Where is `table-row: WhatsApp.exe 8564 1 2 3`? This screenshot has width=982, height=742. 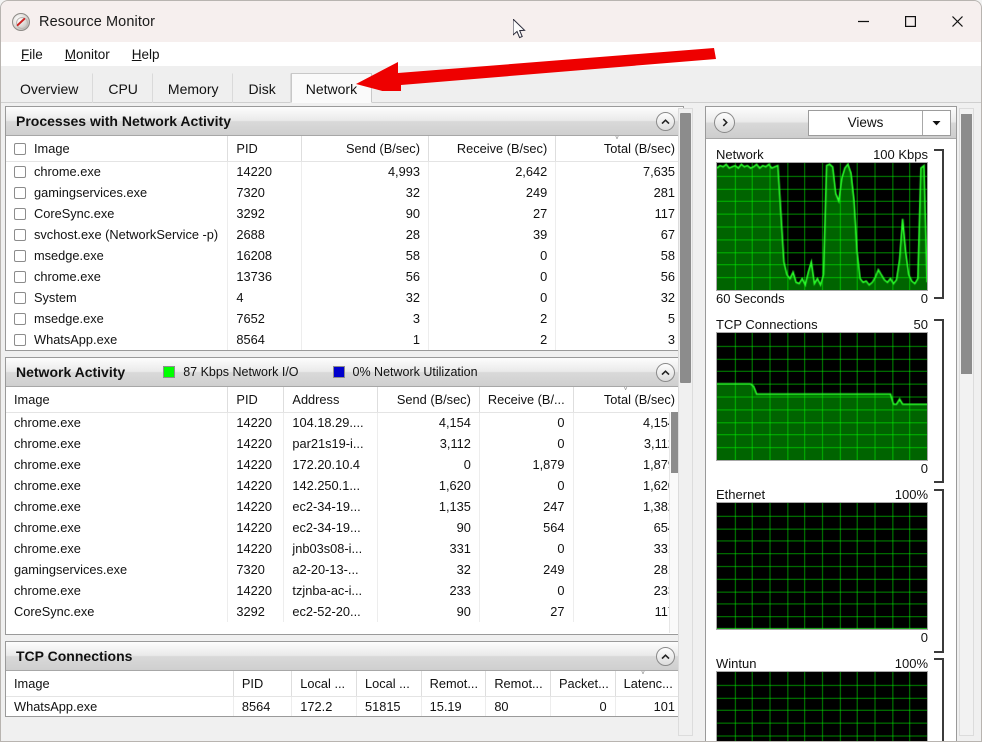 table-row: WhatsApp.exe 8564 1 2 3 is located at coordinates (344, 339).